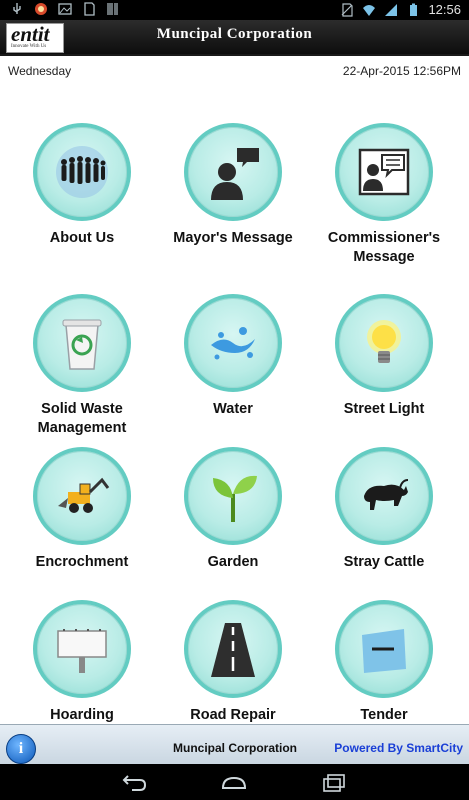  Describe the element at coordinates (89, 9) in the screenshot. I see `sd-card-icon` at that location.